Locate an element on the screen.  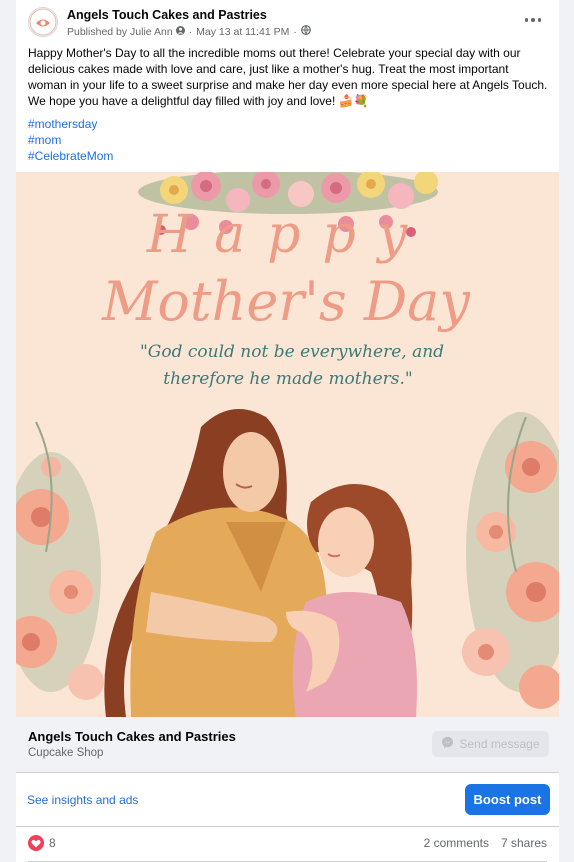
post-date: May 13 at 11:41 PM is located at coordinates (242, 32).